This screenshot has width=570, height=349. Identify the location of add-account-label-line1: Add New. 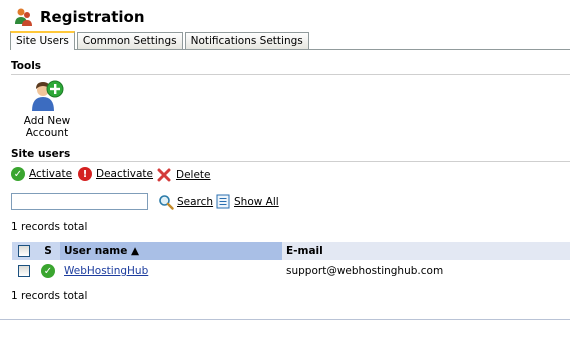
(47, 121).